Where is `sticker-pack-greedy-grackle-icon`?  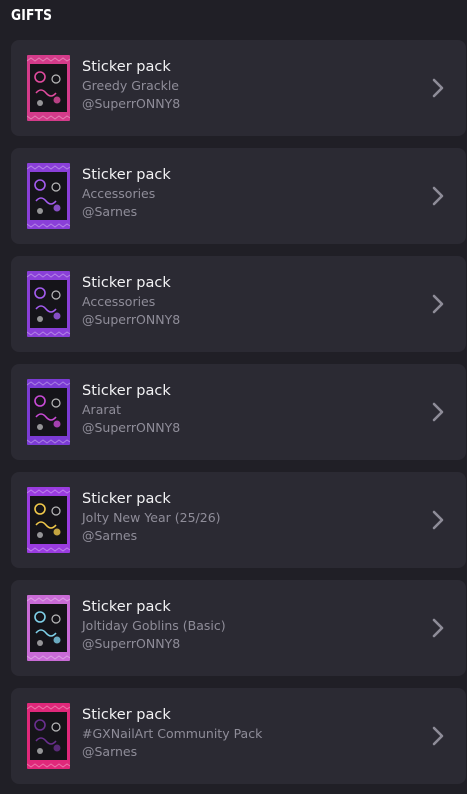
sticker-pack-greedy-grackle-icon is located at coordinates (48, 88).